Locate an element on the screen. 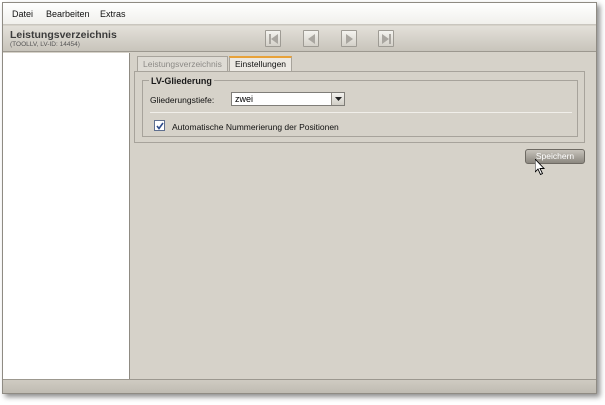  last-record-button is located at coordinates (386, 38).